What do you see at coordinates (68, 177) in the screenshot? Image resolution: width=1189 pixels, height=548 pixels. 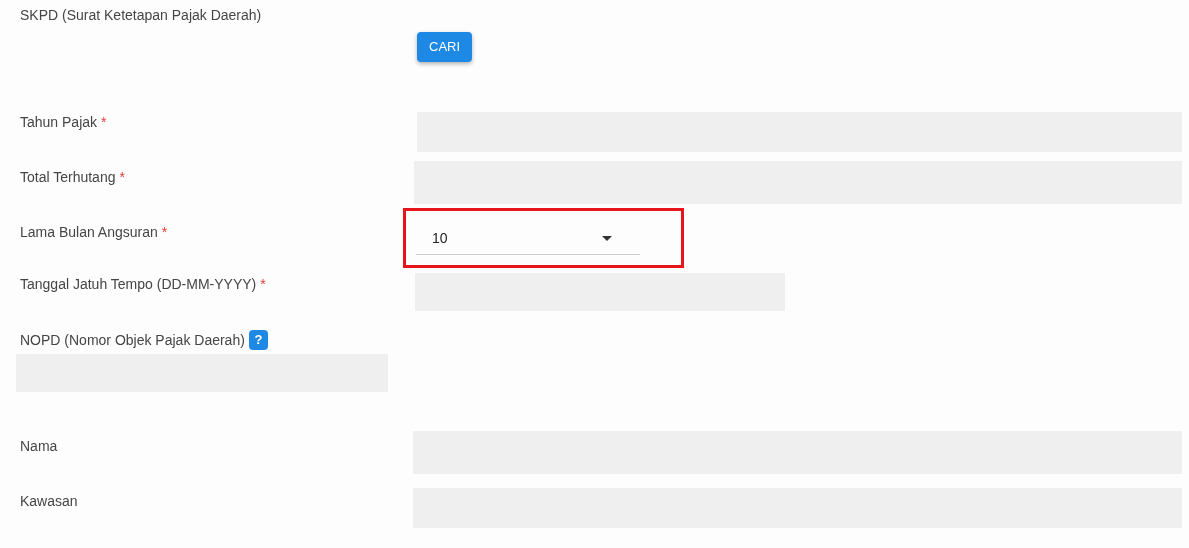 I see `field-label: Total Terhutang` at bounding box center [68, 177].